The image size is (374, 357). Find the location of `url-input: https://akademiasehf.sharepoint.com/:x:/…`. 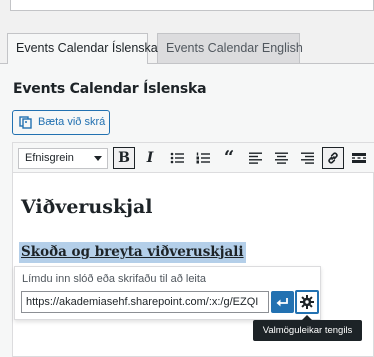

url-input: https://akademiasehf.sharepoint.com/:x:/… is located at coordinates (145, 302).